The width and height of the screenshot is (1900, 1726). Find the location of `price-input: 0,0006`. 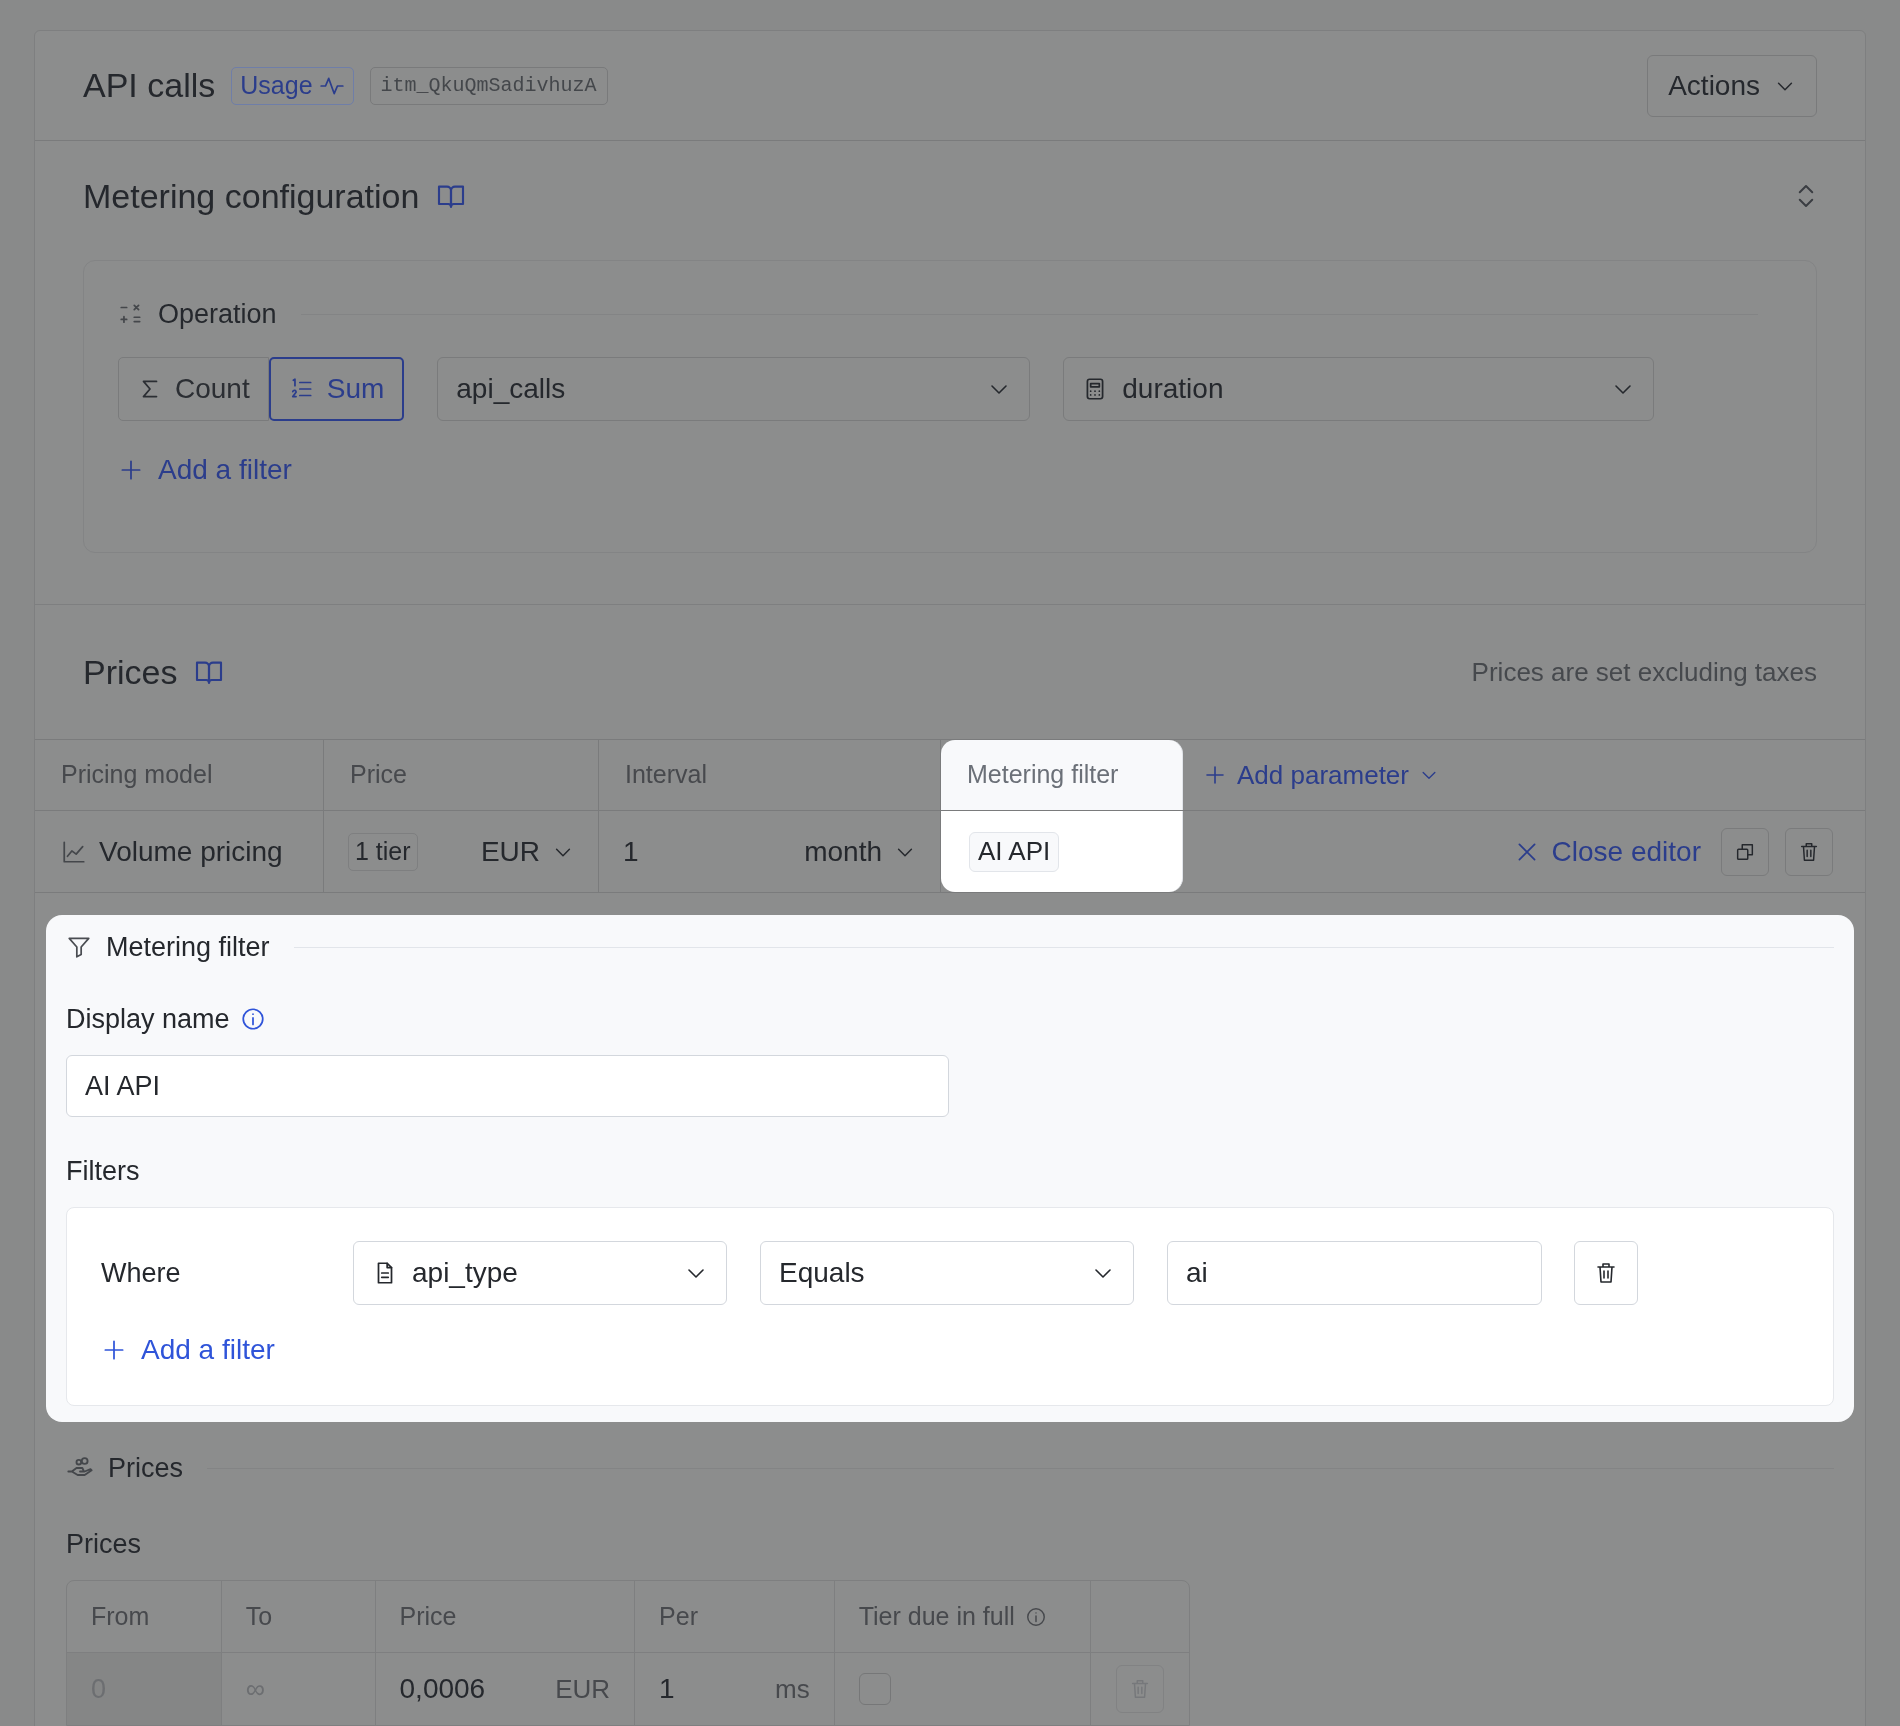

price-input: 0,0006 is located at coordinates (442, 1689).